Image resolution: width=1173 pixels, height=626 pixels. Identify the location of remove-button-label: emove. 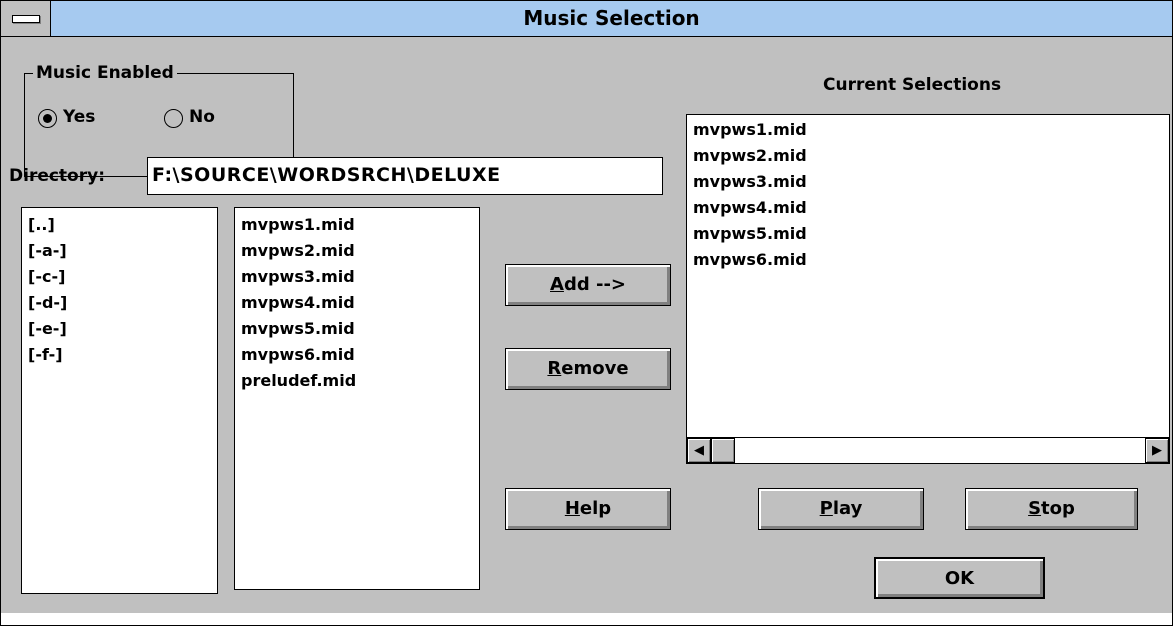
(595, 368).